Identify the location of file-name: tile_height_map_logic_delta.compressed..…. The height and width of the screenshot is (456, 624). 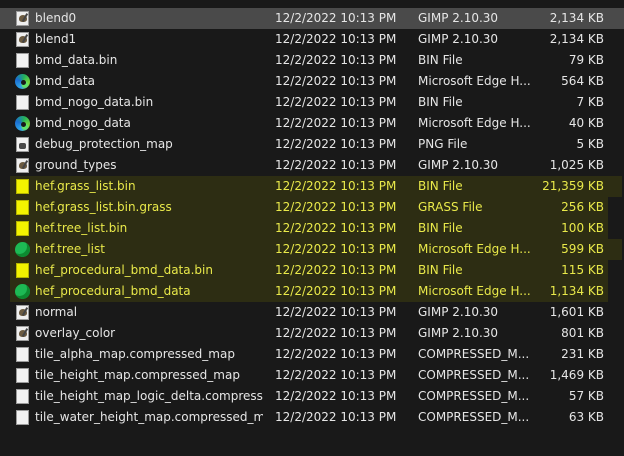
(149, 396).